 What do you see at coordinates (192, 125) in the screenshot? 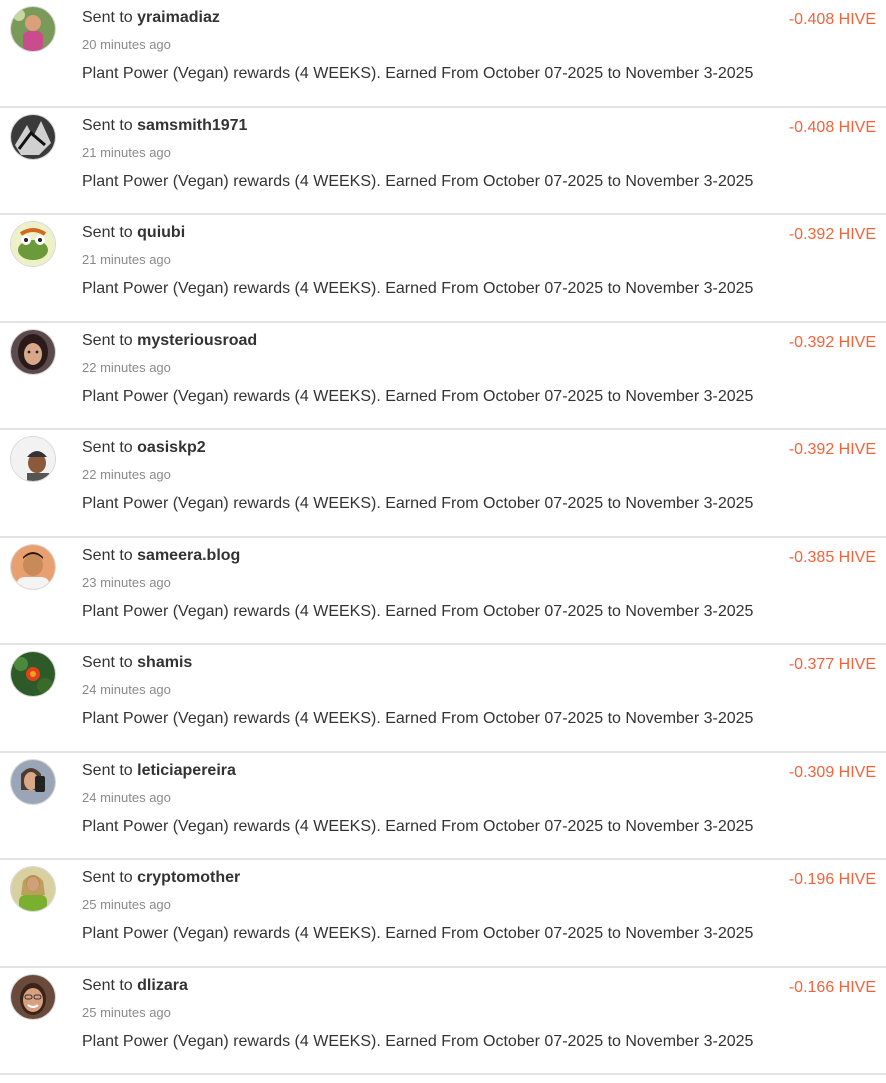
I see `recipient-link: samsmith1971` at bounding box center [192, 125].